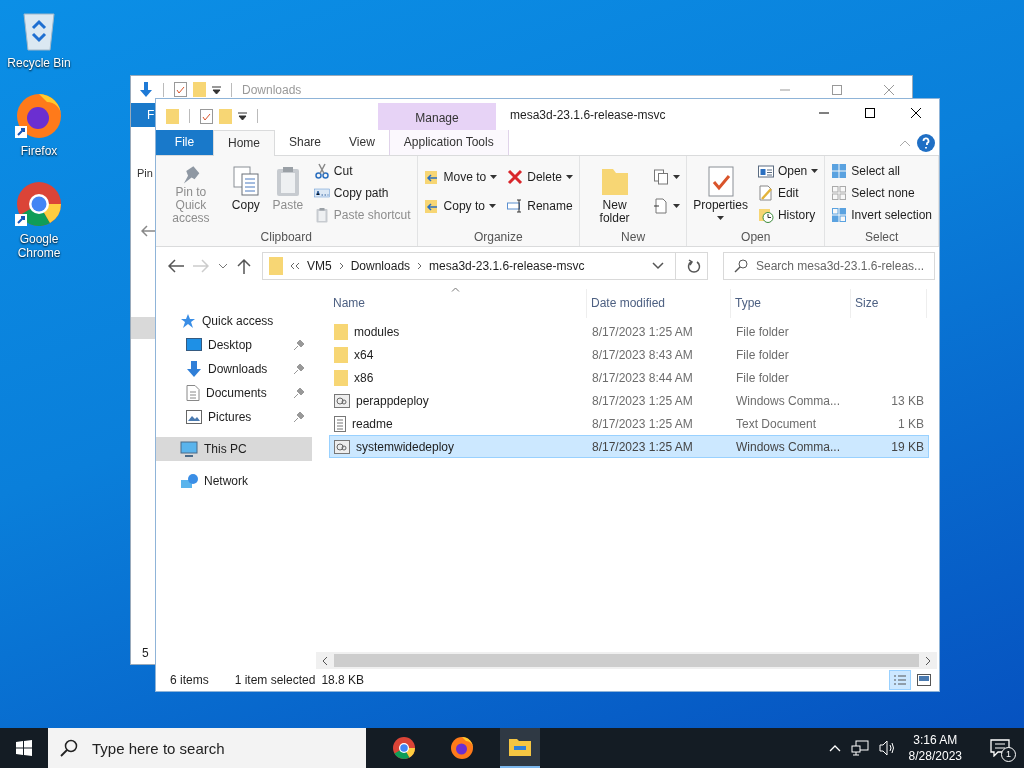 Image resolution: width=1024 pixels, height=768 pixels. I want to click on ribbon-button: Copy to, so click(460, 206).